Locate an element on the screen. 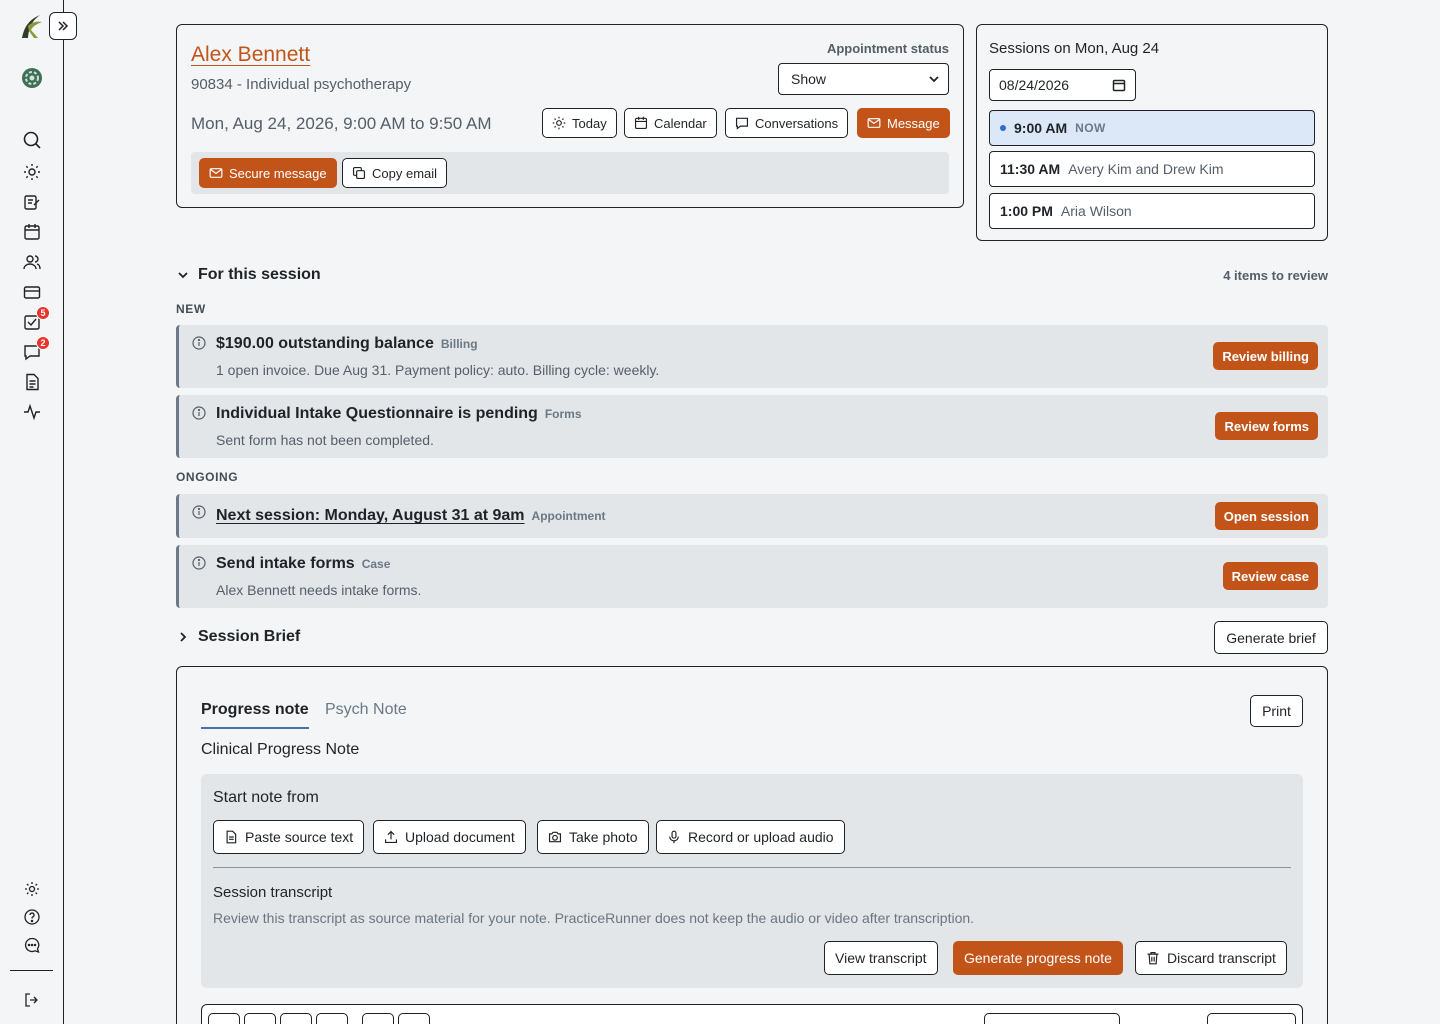  appointment-status-select: Show is located at coordinates (863, 79).